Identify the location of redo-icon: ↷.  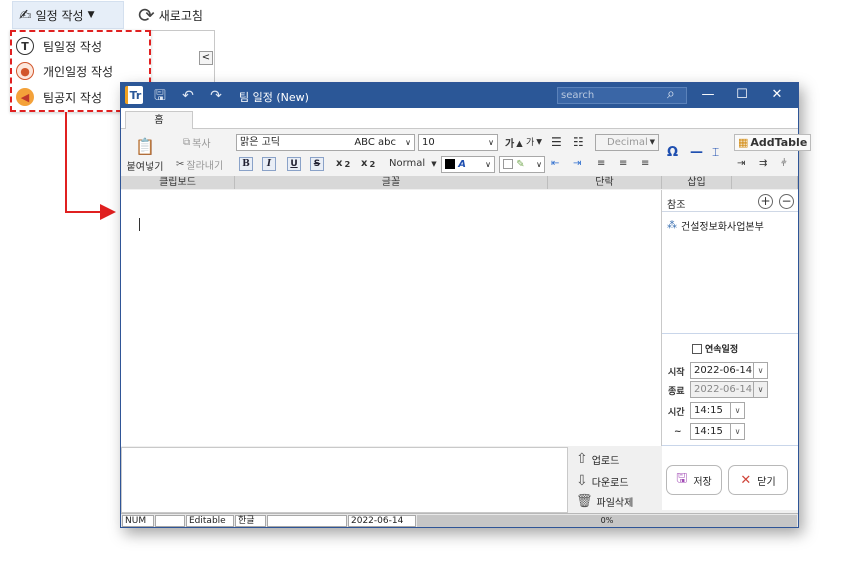
(216, 96).